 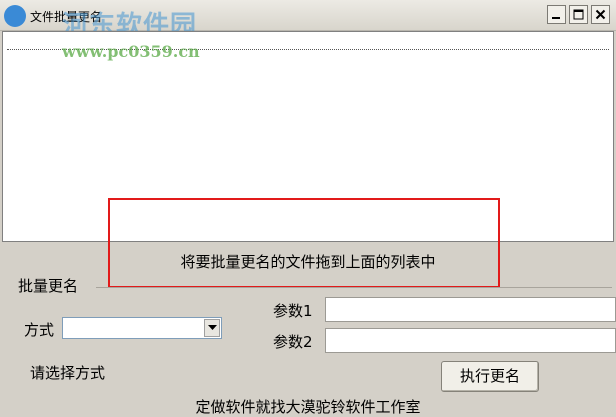 What do you see at coordinates (470, 340) in the screenshot?
I see `param2-input` at bounding box center [470, 340].